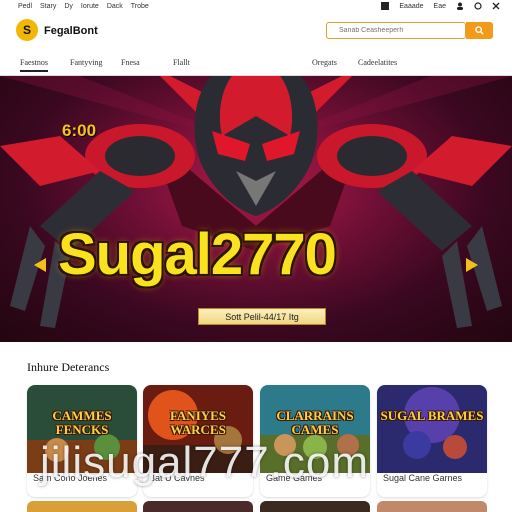 Image resolution: width=512 pixels, height=512 pixels. Describe the element at coordinates (197, 254) in the screenshot. I see `hero-title: Sugal2770` at that location.